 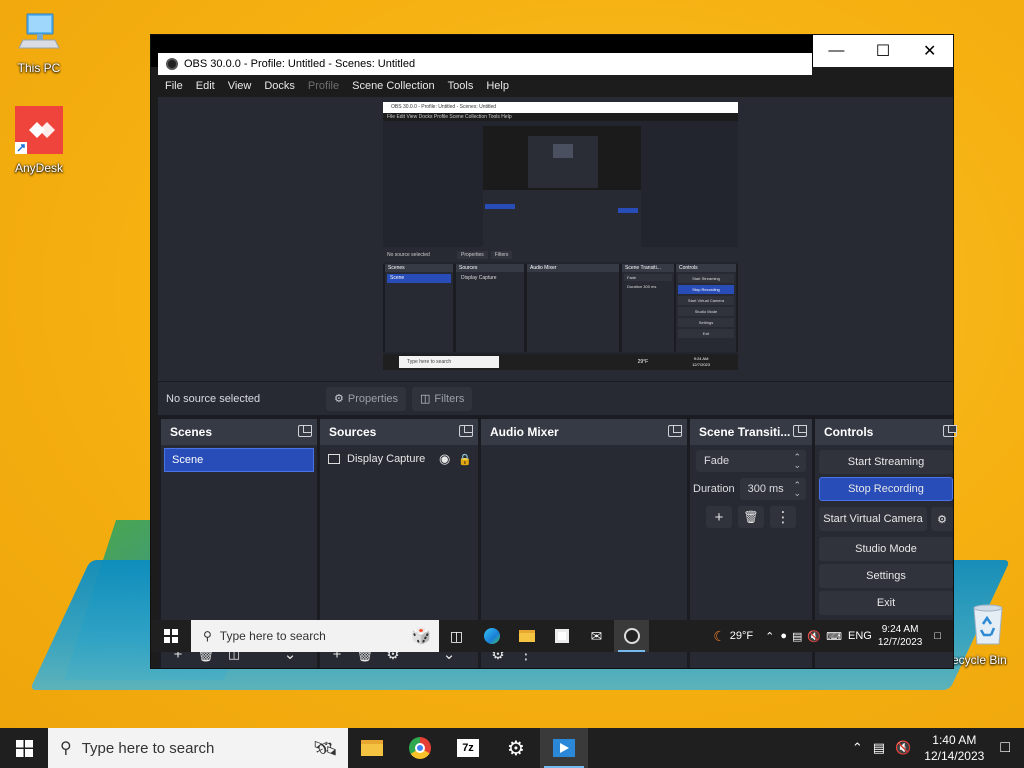 What do you see at coordinates (860, 636) in the screenshot?
I see `guest-language: ENG` at bounding box center [860, 636].